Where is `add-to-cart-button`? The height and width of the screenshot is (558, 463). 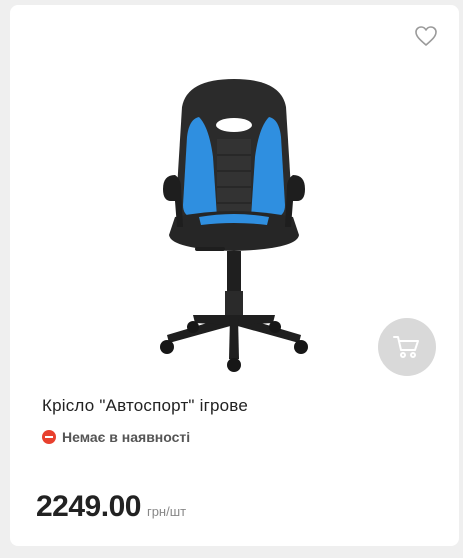 add-to-cart-button is located at coordinates (407, 347).